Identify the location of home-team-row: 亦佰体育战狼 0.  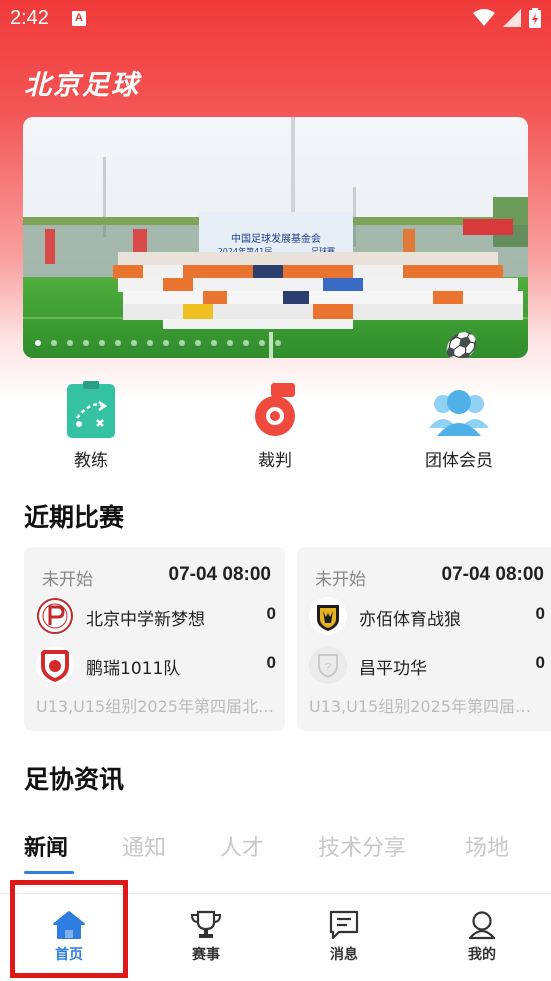
(427, 617).